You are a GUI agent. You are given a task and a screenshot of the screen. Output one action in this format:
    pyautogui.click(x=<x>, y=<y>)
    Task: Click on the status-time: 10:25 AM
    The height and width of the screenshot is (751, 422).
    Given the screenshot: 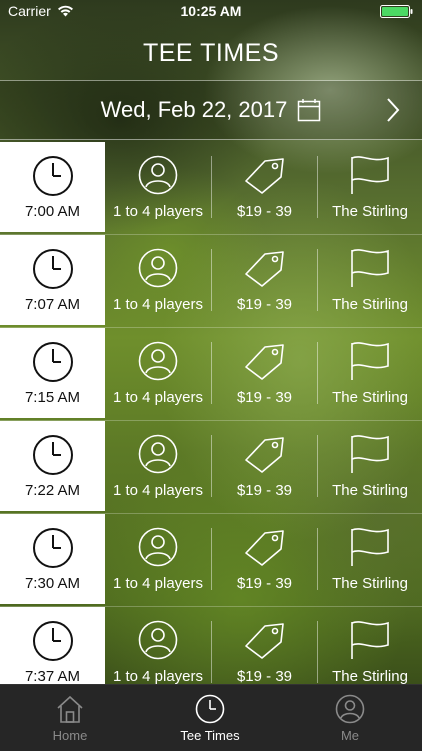 What is the action you would take?
    pyautogui.click(x=211, y=11)
    